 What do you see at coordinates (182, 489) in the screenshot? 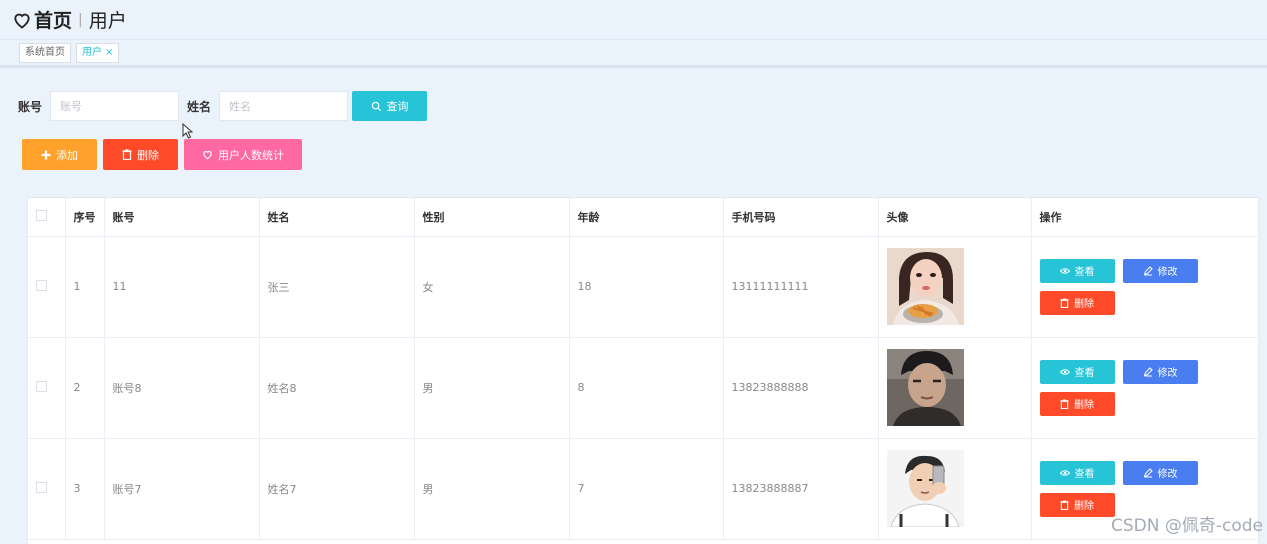
I see `account-cell: 账号7` at bounding box center [182, 489].